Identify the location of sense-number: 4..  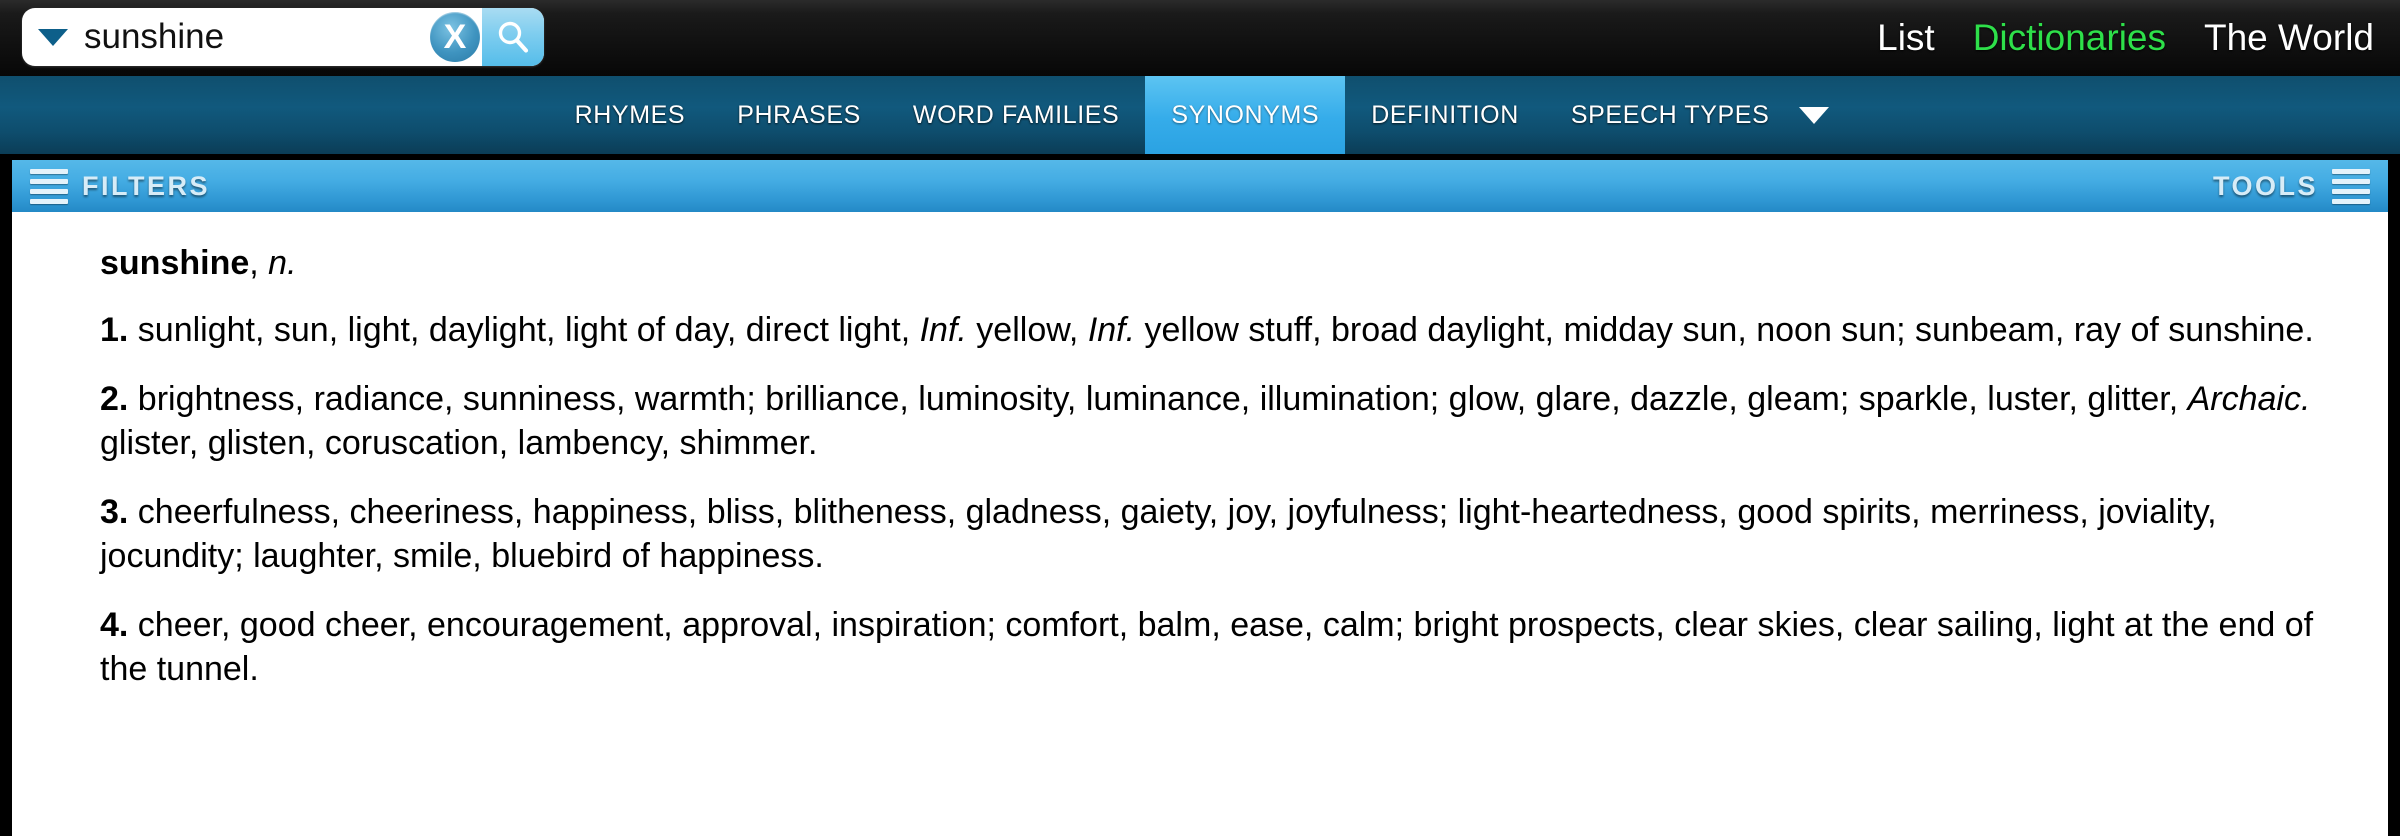
(114, 625).